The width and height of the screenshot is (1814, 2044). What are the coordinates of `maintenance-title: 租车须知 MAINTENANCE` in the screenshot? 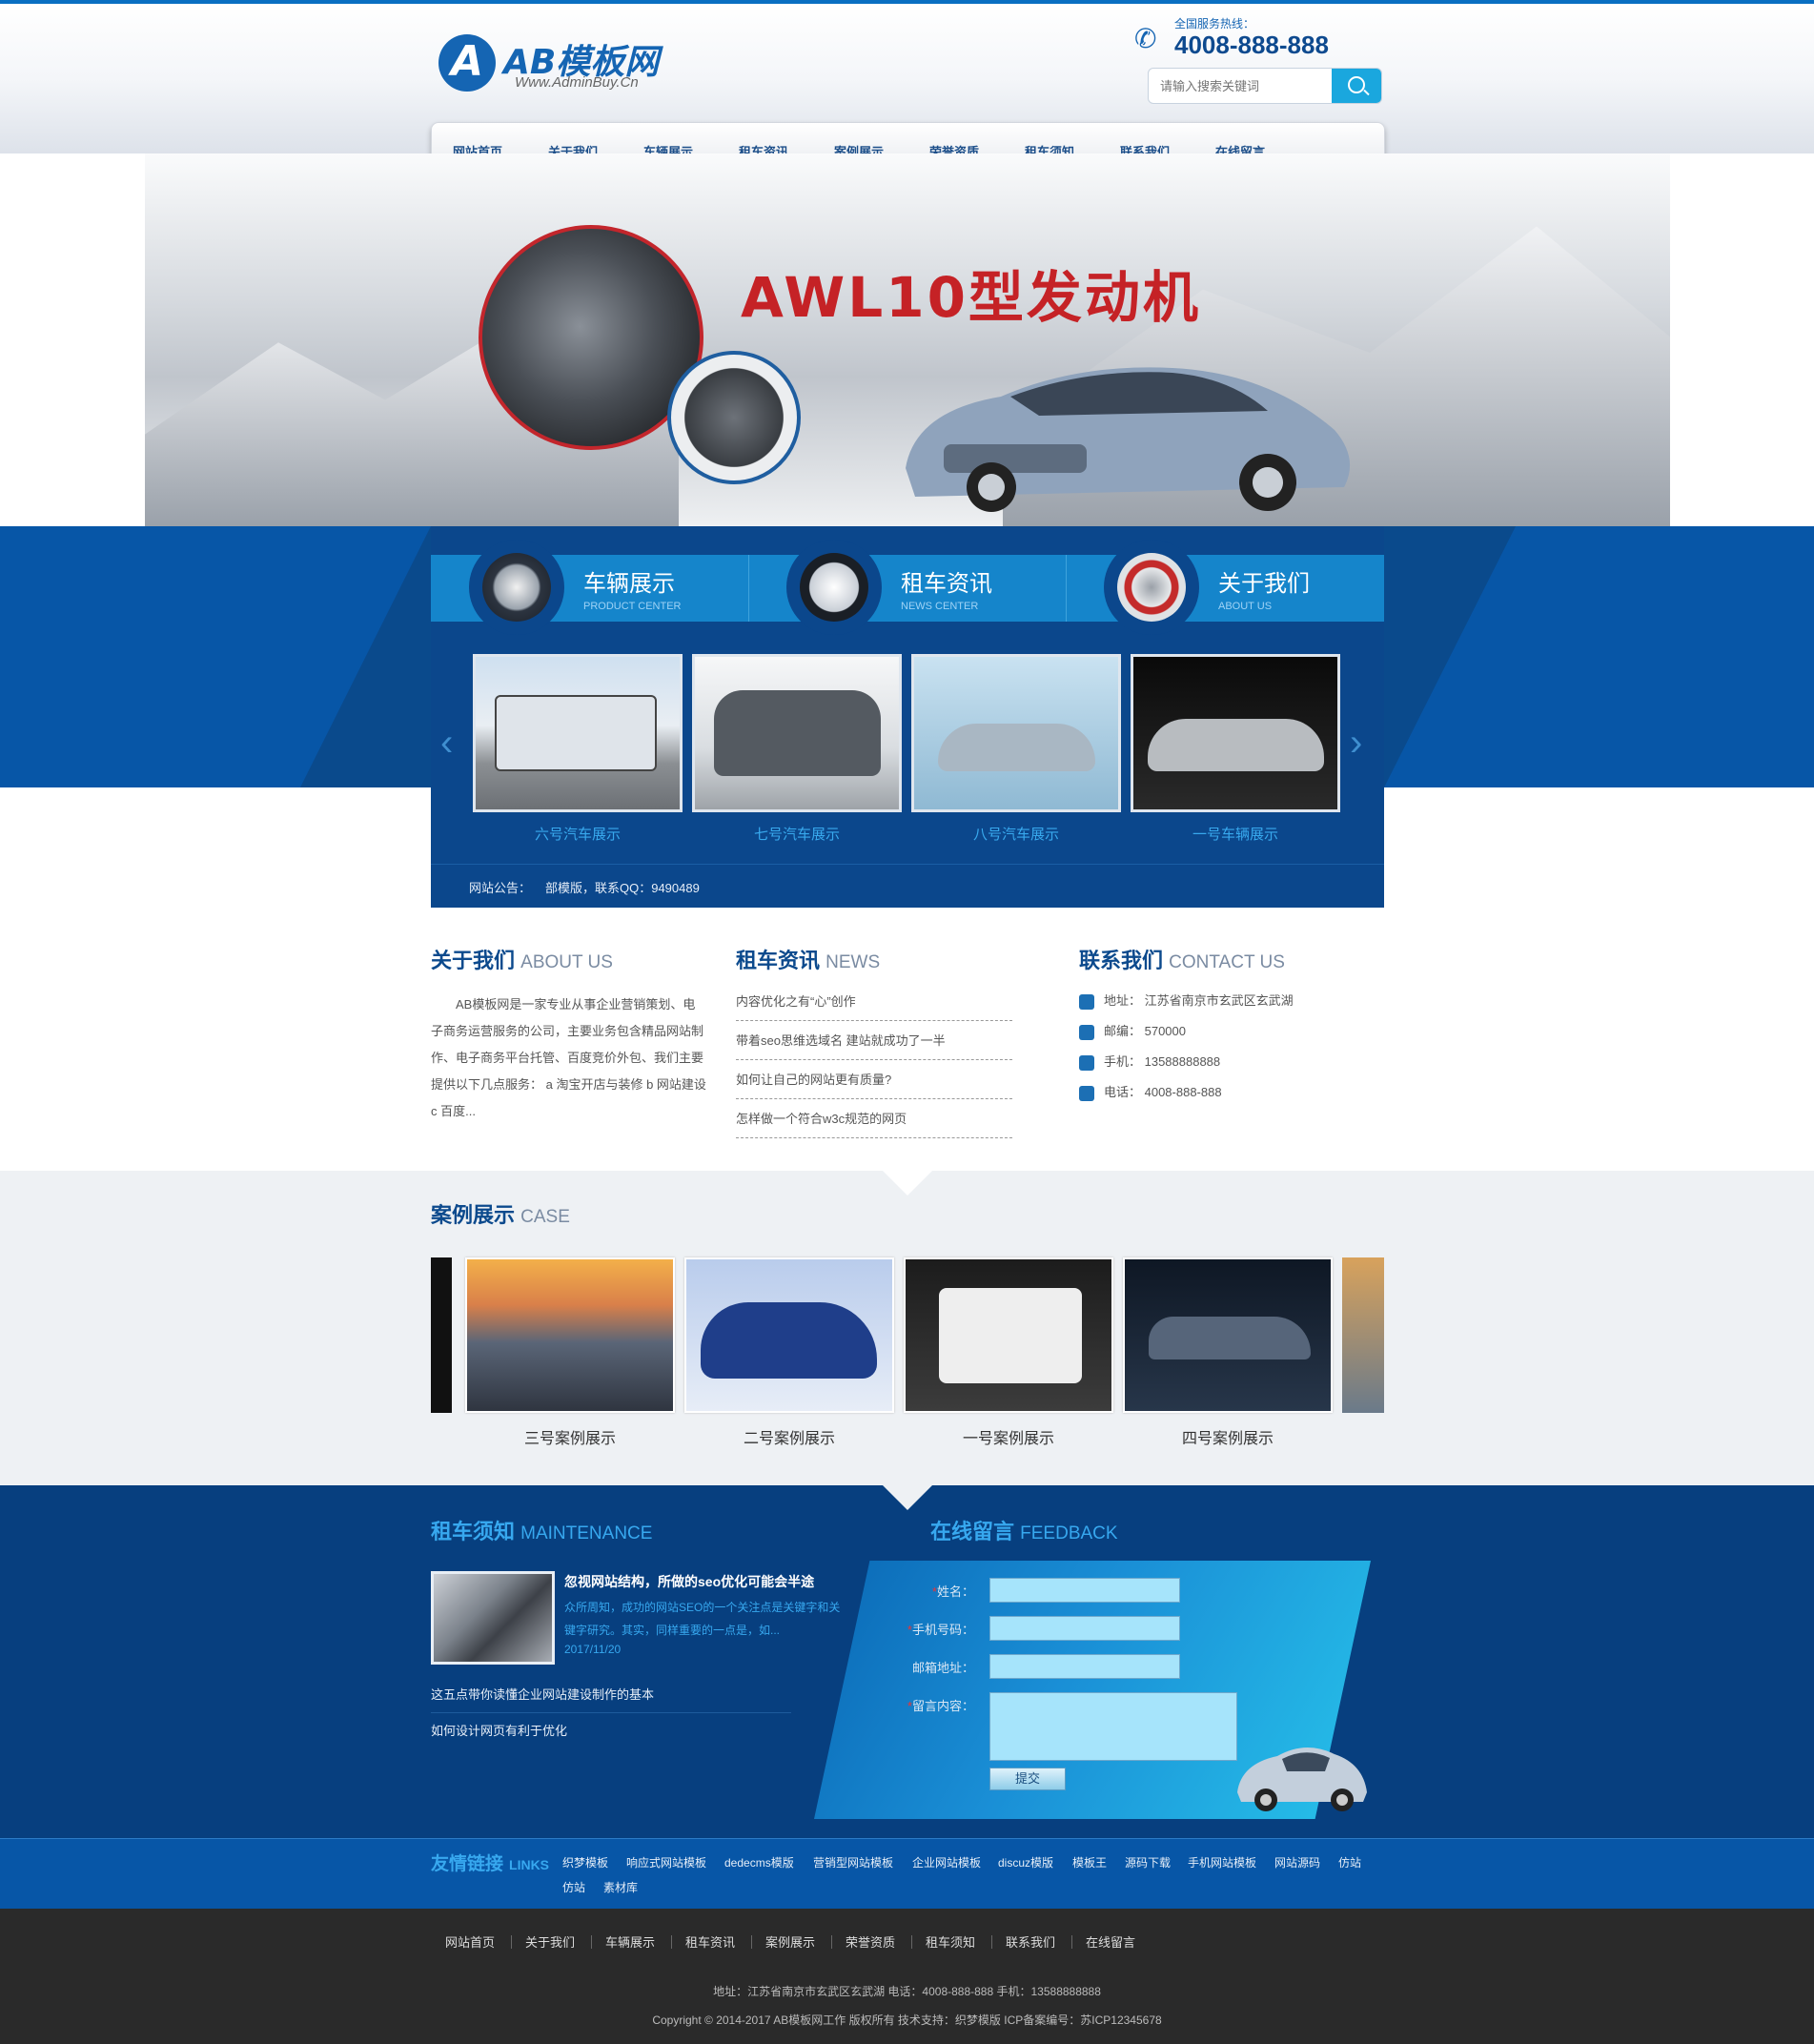 It's located at (541, 1530).